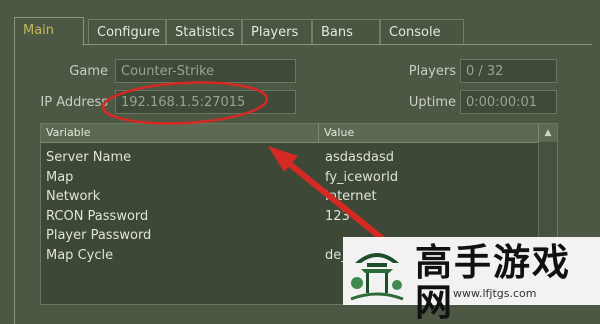 The image size is (600, 324). I want to click on watermark-url: www.lfjtgs.com, so click(495, 293).